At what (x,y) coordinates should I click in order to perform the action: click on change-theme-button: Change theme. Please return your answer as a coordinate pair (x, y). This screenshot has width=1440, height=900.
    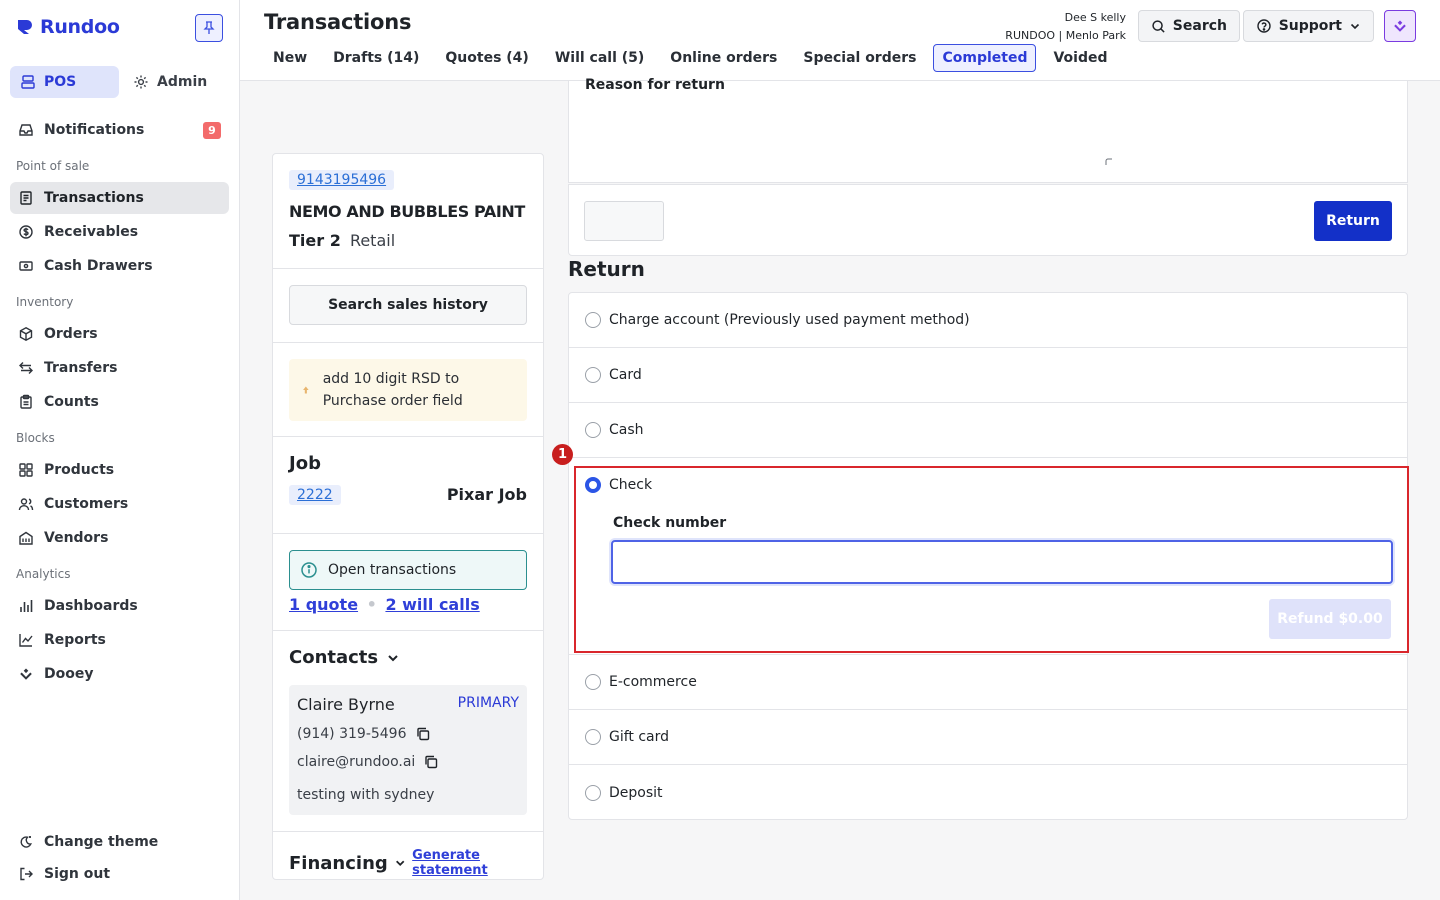
    Looking at the image, I should click on (119, 842).